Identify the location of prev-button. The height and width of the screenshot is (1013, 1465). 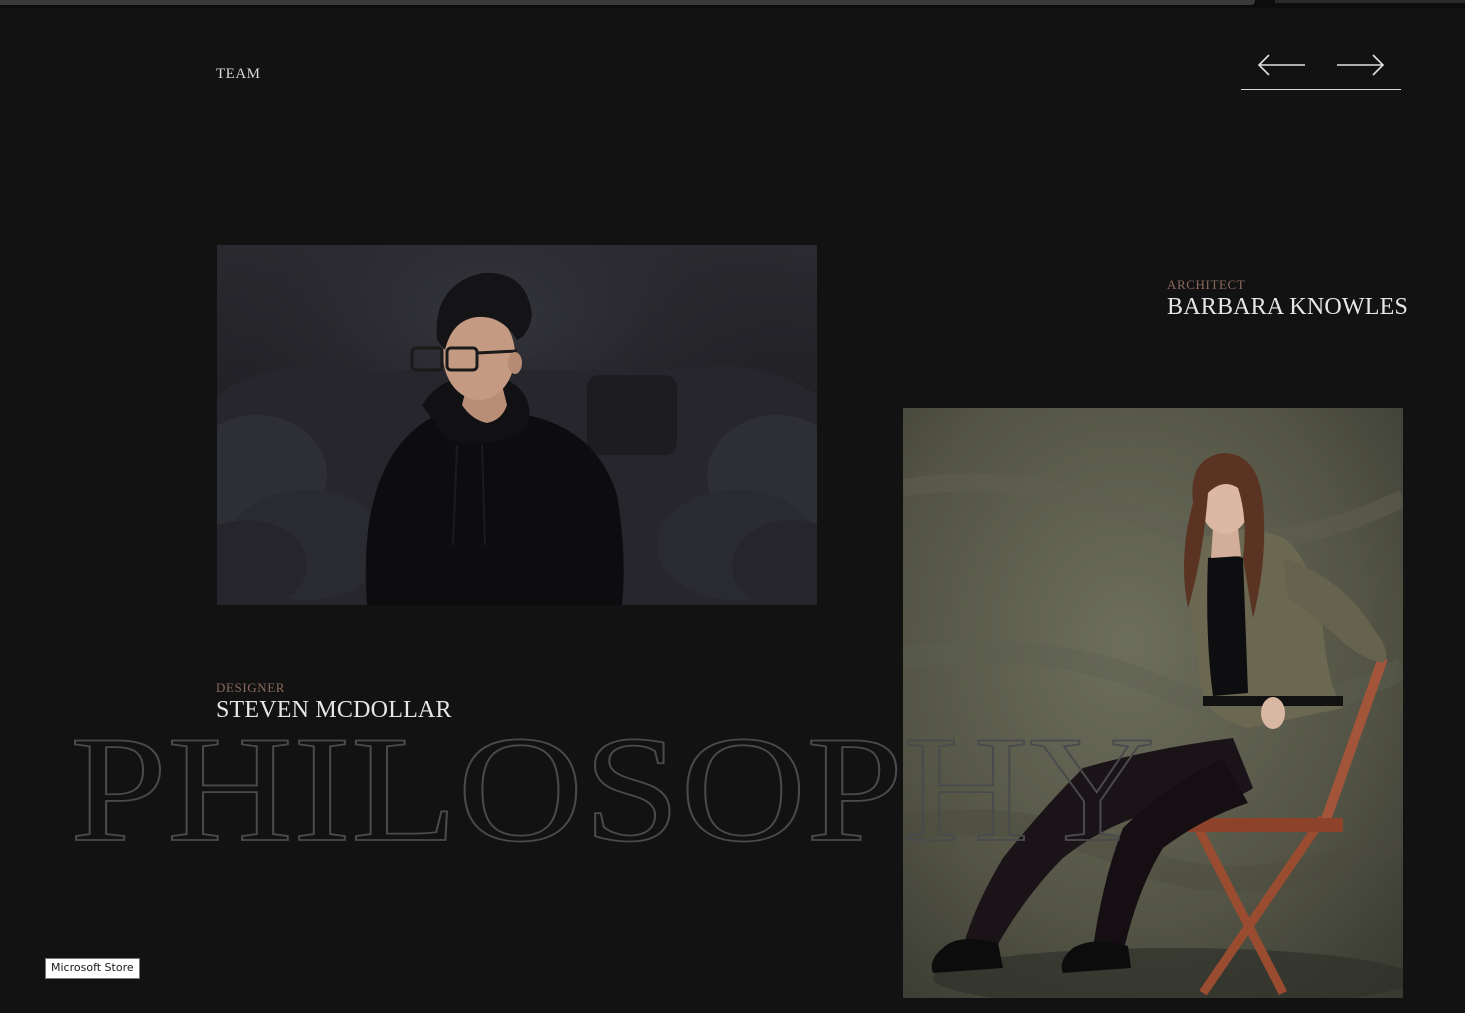
(1281, 65).